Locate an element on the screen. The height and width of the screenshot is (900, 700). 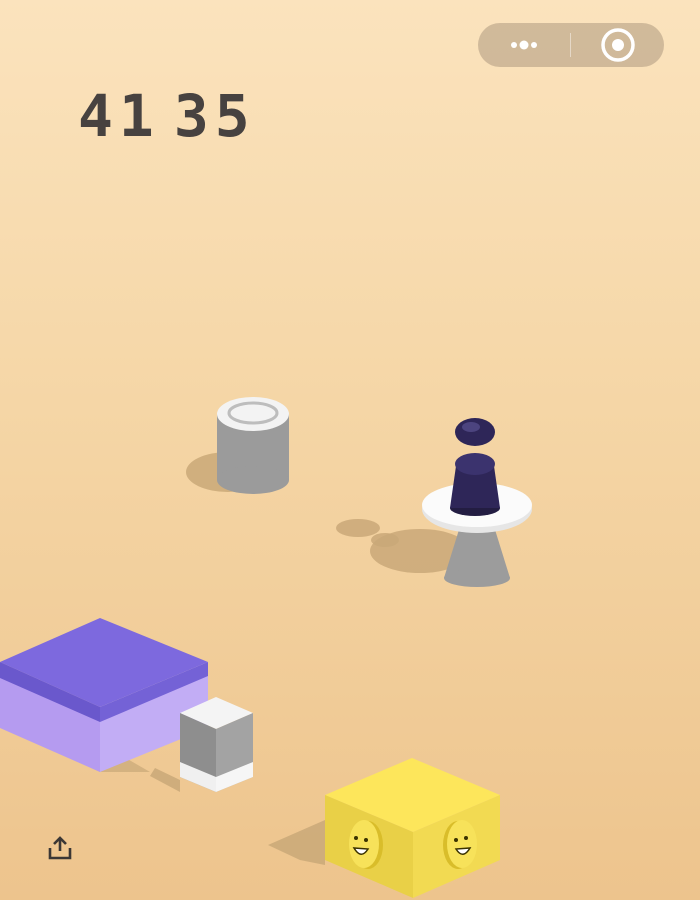
gray-cylinder-block is located at coordinates (237, 445).